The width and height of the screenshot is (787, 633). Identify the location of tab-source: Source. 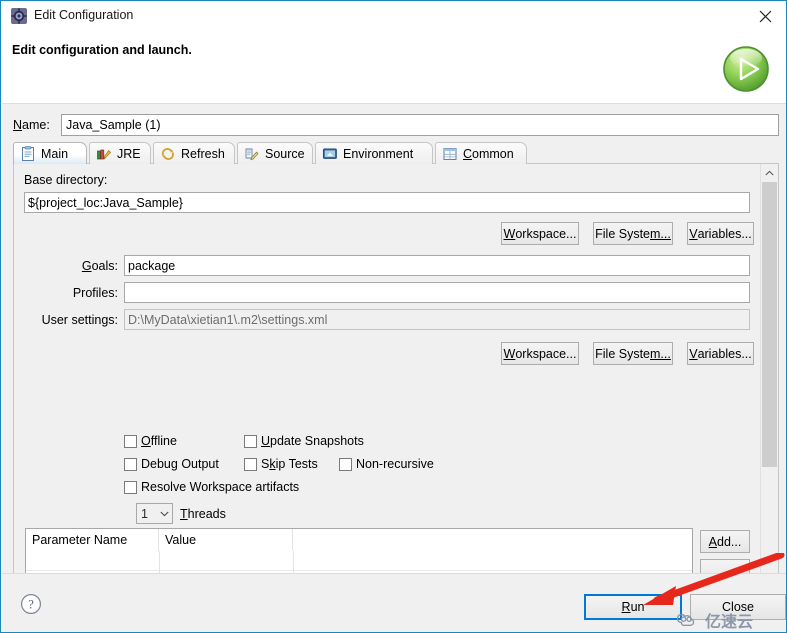
(275, 153).